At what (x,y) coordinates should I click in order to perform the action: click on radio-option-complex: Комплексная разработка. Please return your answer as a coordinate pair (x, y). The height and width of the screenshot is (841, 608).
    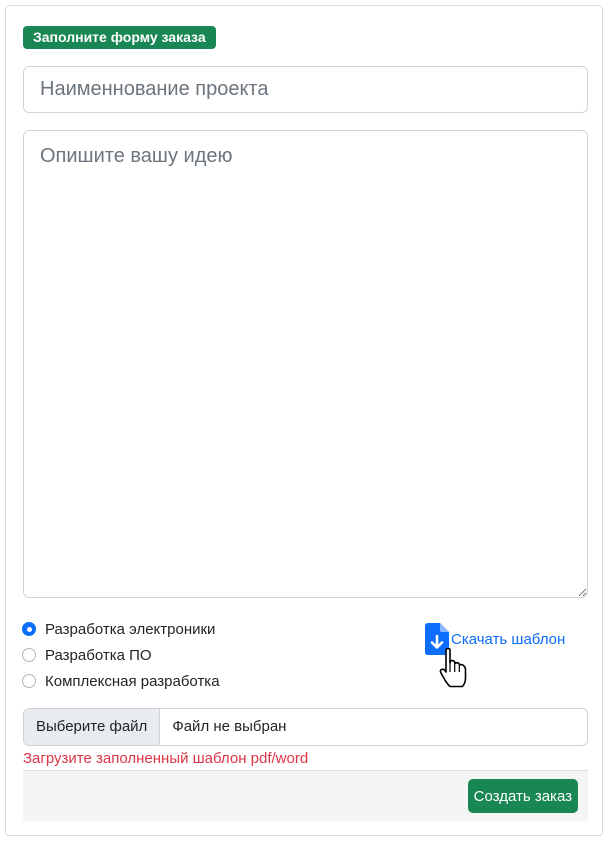
    Looking at the image, I should click on (121, 681).